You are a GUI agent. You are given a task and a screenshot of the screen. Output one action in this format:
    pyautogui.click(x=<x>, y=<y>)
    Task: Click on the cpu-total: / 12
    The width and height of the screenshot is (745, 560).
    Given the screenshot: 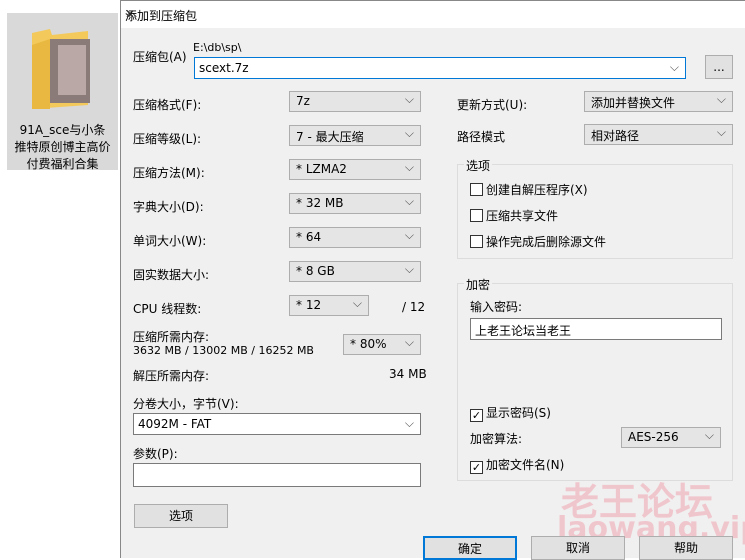 What is the action you would take?
    pyautogui.click(x=414, y=307)
    